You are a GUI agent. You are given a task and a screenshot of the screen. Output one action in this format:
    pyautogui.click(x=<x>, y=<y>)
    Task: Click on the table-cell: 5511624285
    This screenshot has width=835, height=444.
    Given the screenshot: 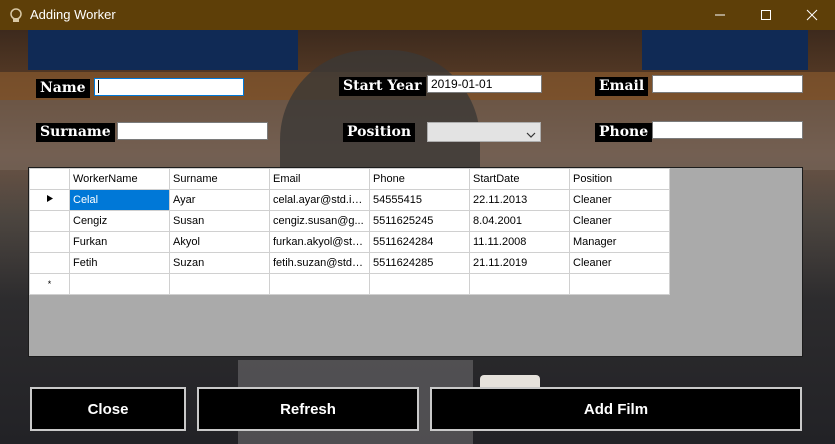 What is the action you would take?
    pyautogui.click(x=419, y=263)
    